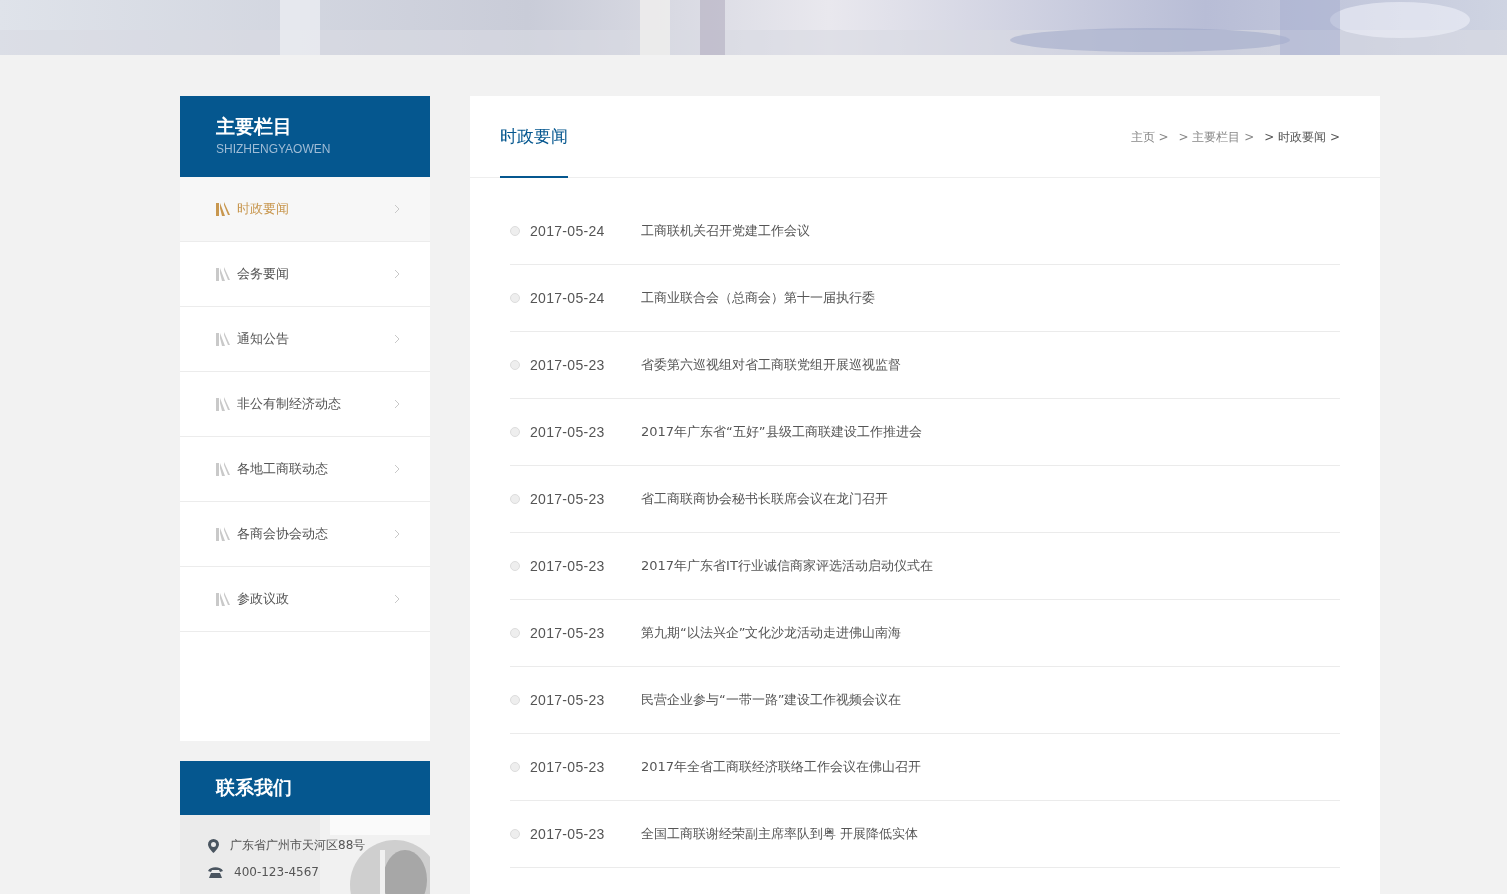 This screenshot has width=1507, height=894. What do you see at coordinates (1149, 137) in the screenshot?
I see `breadcrumb-link: 主页 >` at bounding box center [1149, 137].